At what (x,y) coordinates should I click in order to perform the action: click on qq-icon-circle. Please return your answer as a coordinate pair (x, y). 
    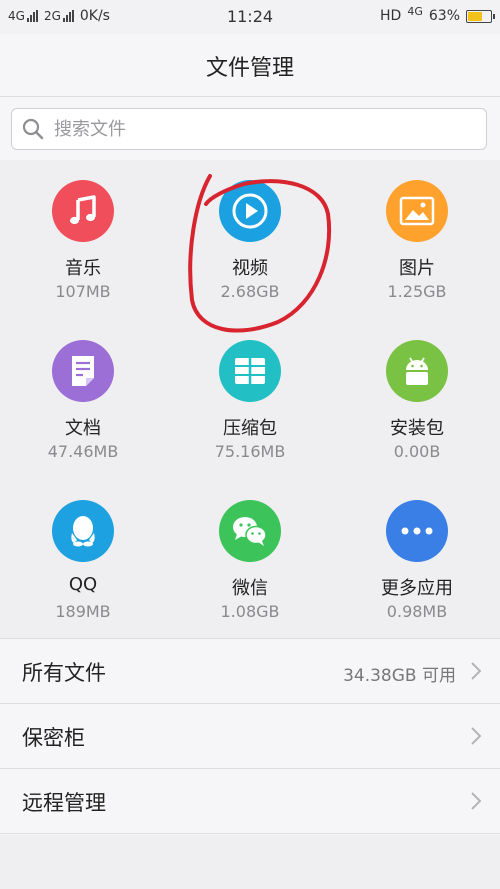
    Looking at the image, I should click on (83, 531).